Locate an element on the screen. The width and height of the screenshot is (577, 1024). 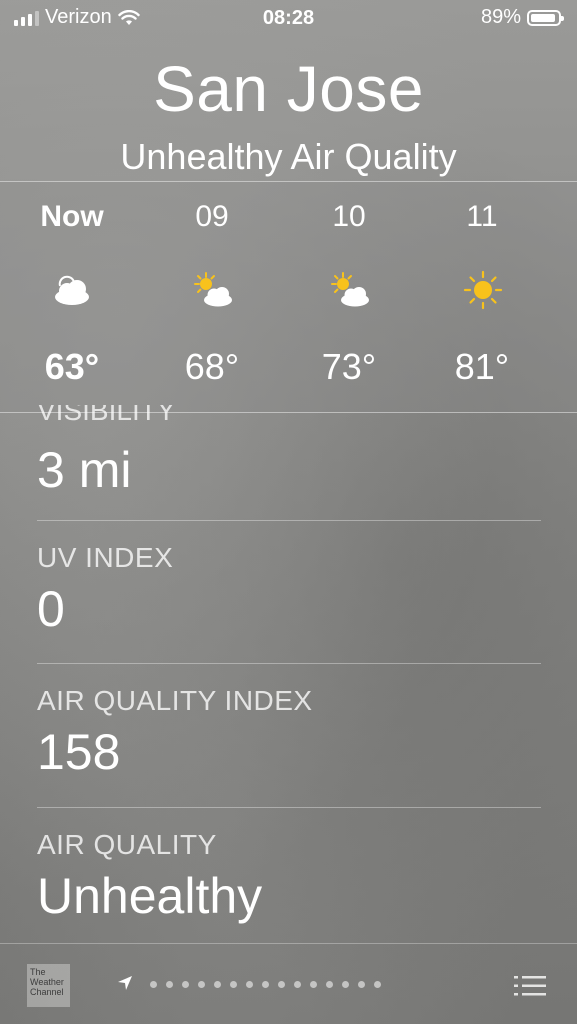
battery-icon is located at coordinates (545, 17).